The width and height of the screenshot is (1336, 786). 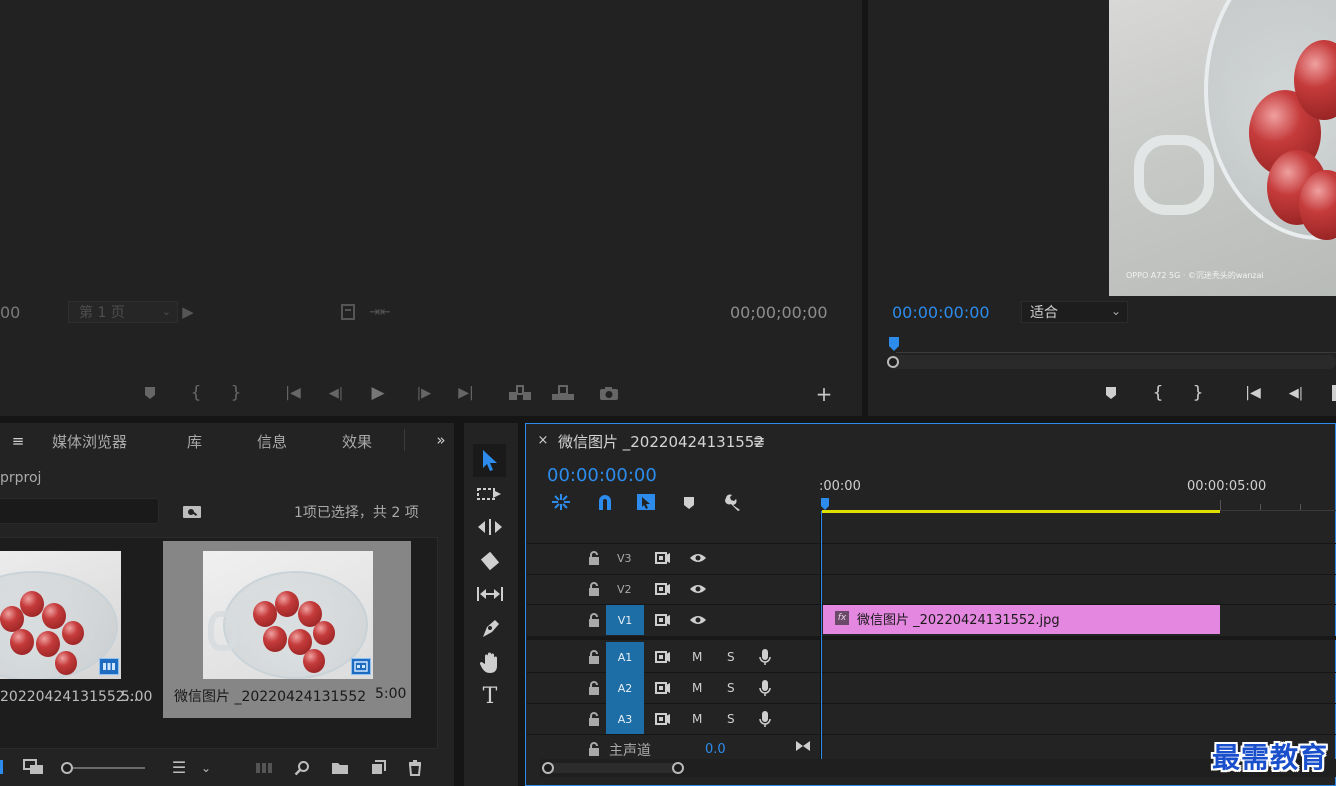 I want to click on snap-icon, so click(x=605, y=502).